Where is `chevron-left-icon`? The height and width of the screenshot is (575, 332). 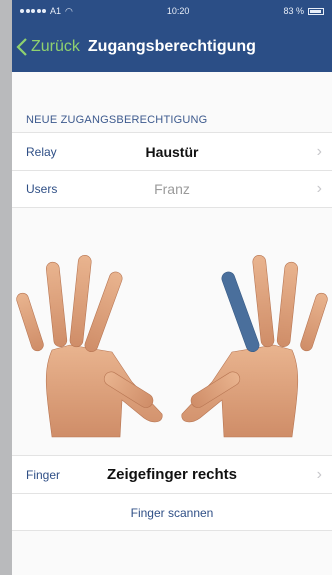 chevron-left-icon is located at coordinates (21, 47).